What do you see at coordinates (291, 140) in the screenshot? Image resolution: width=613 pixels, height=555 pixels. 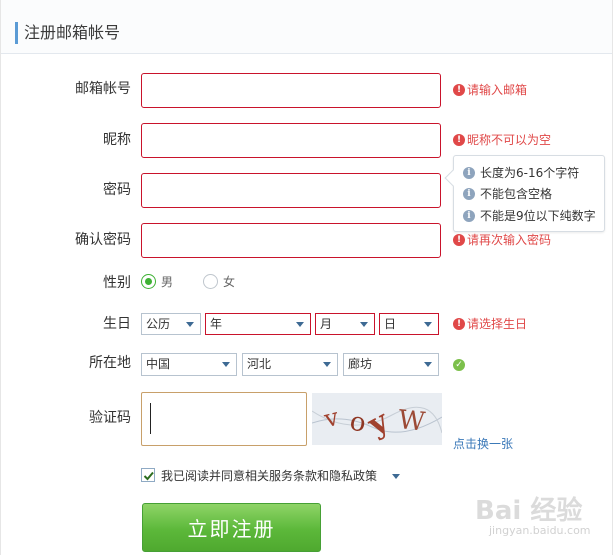 I see `nickname-input` at bounding box center [291, 140].